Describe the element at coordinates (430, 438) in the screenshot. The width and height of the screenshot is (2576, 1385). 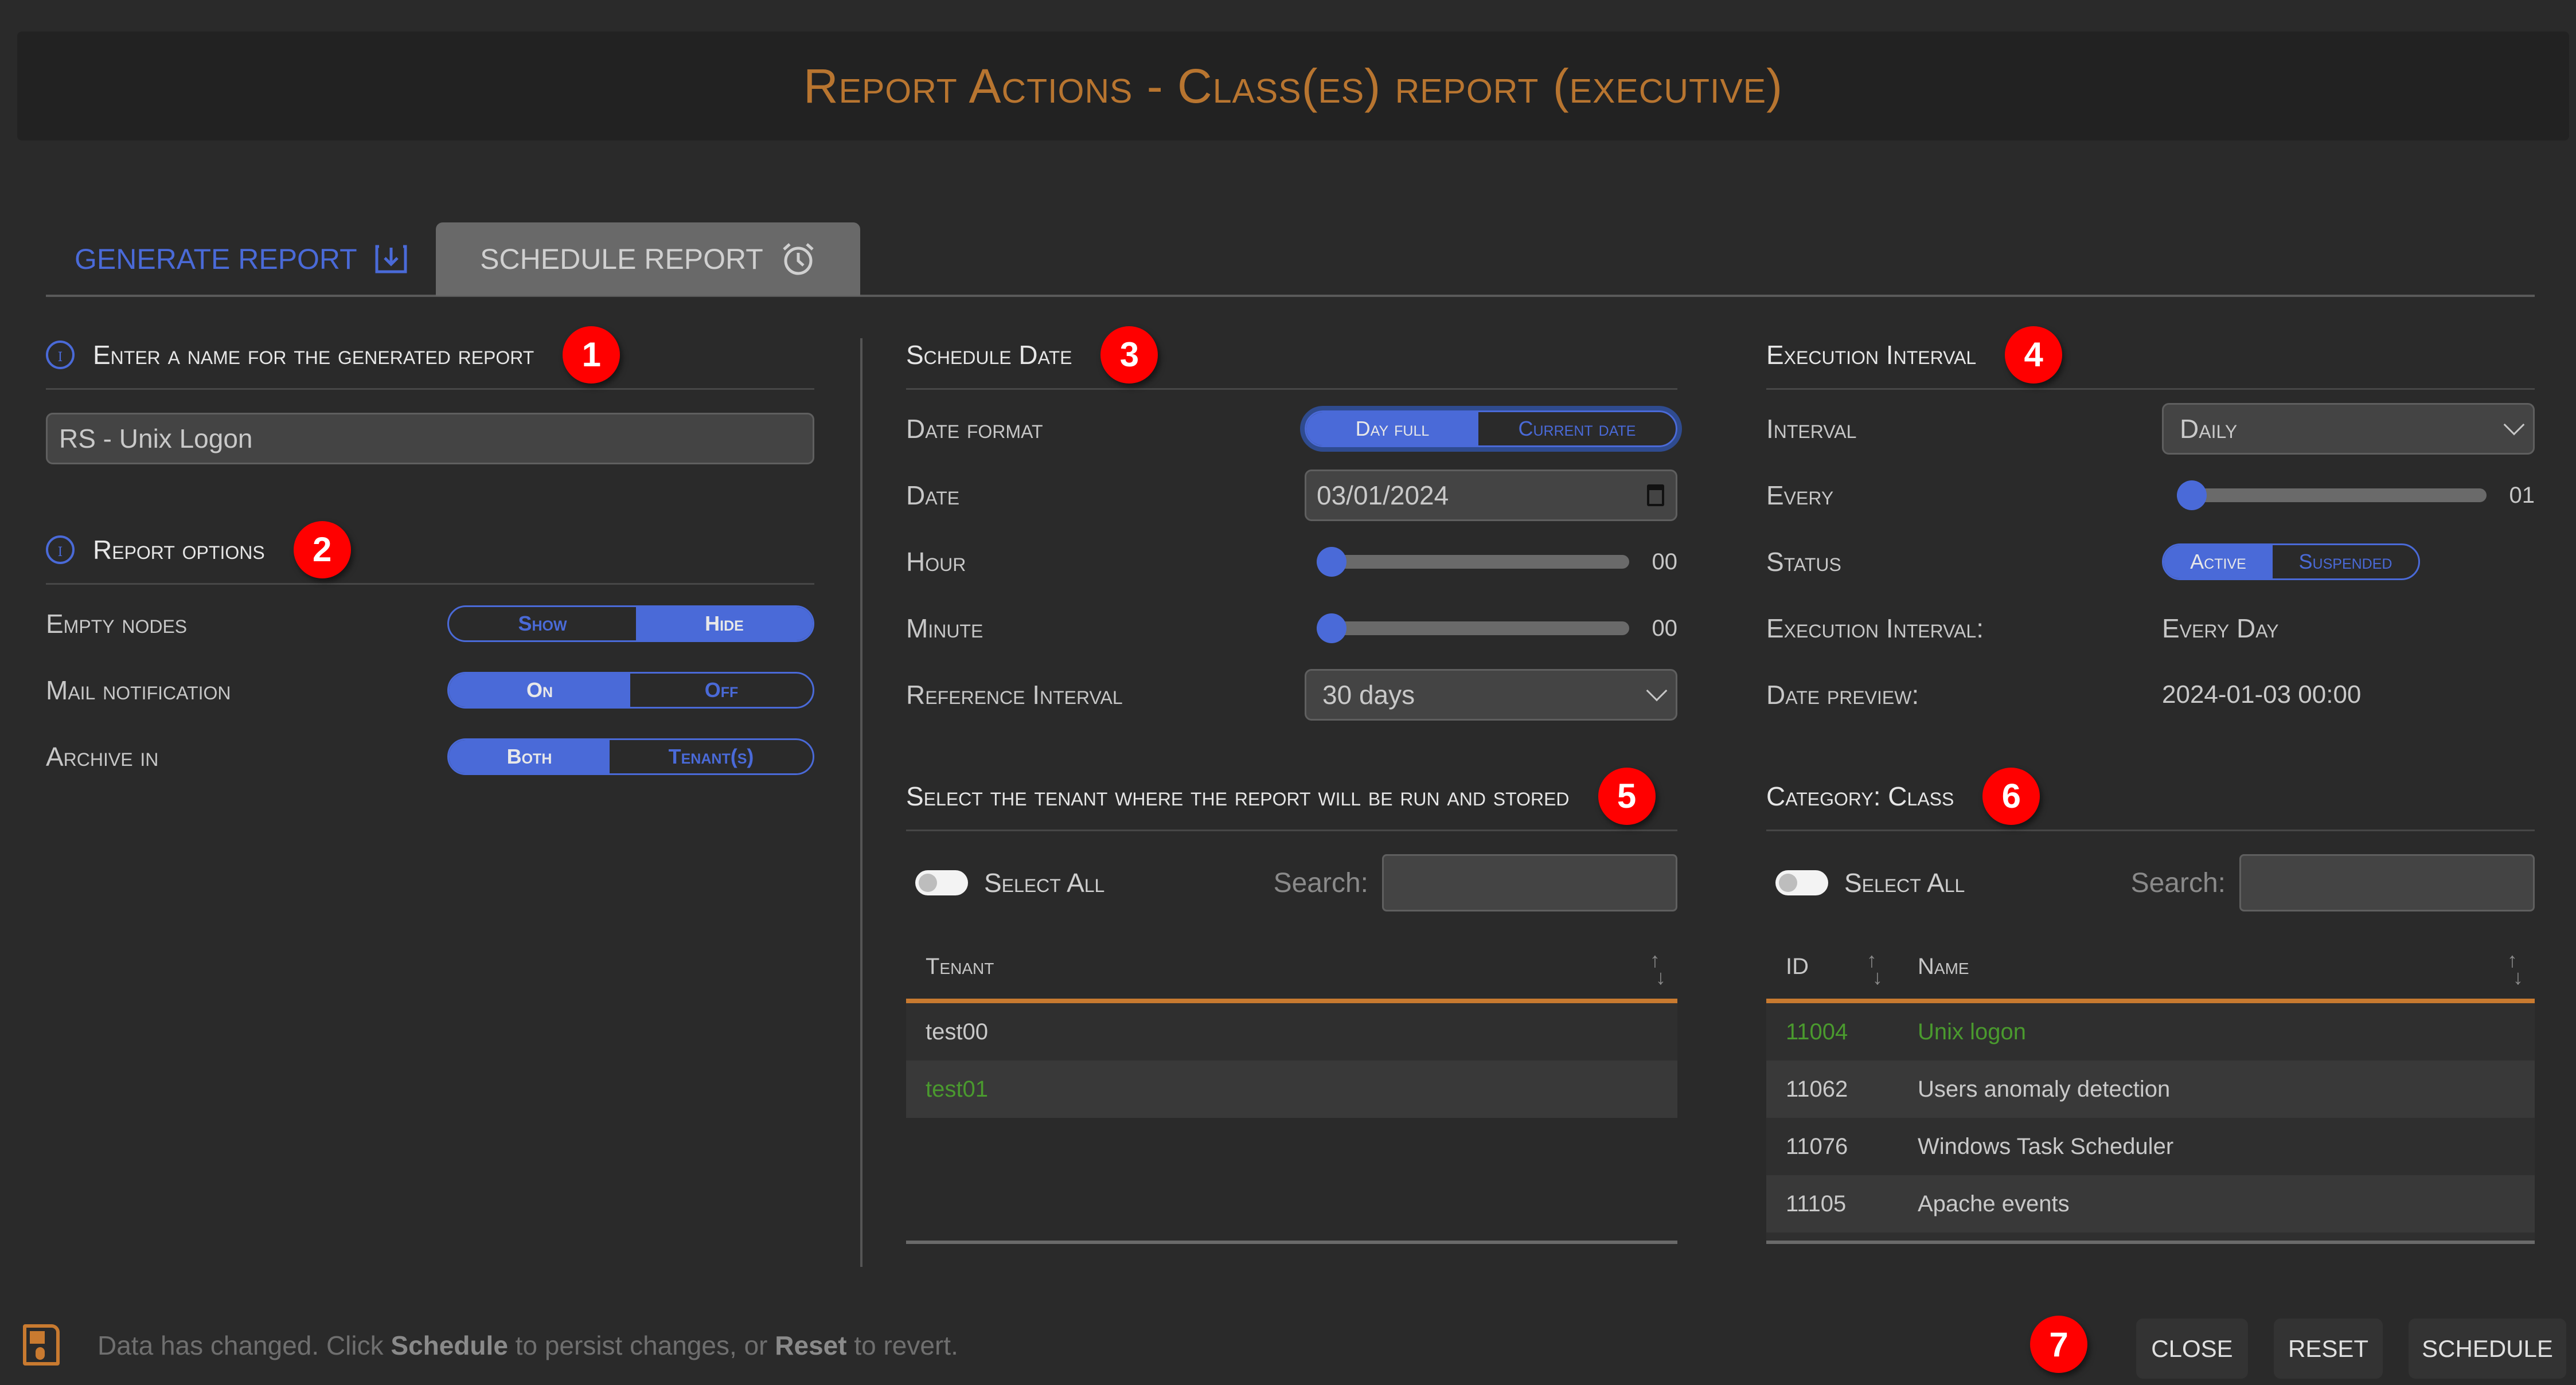
I see `report-name-input: RS - Unix Logon` at that location.